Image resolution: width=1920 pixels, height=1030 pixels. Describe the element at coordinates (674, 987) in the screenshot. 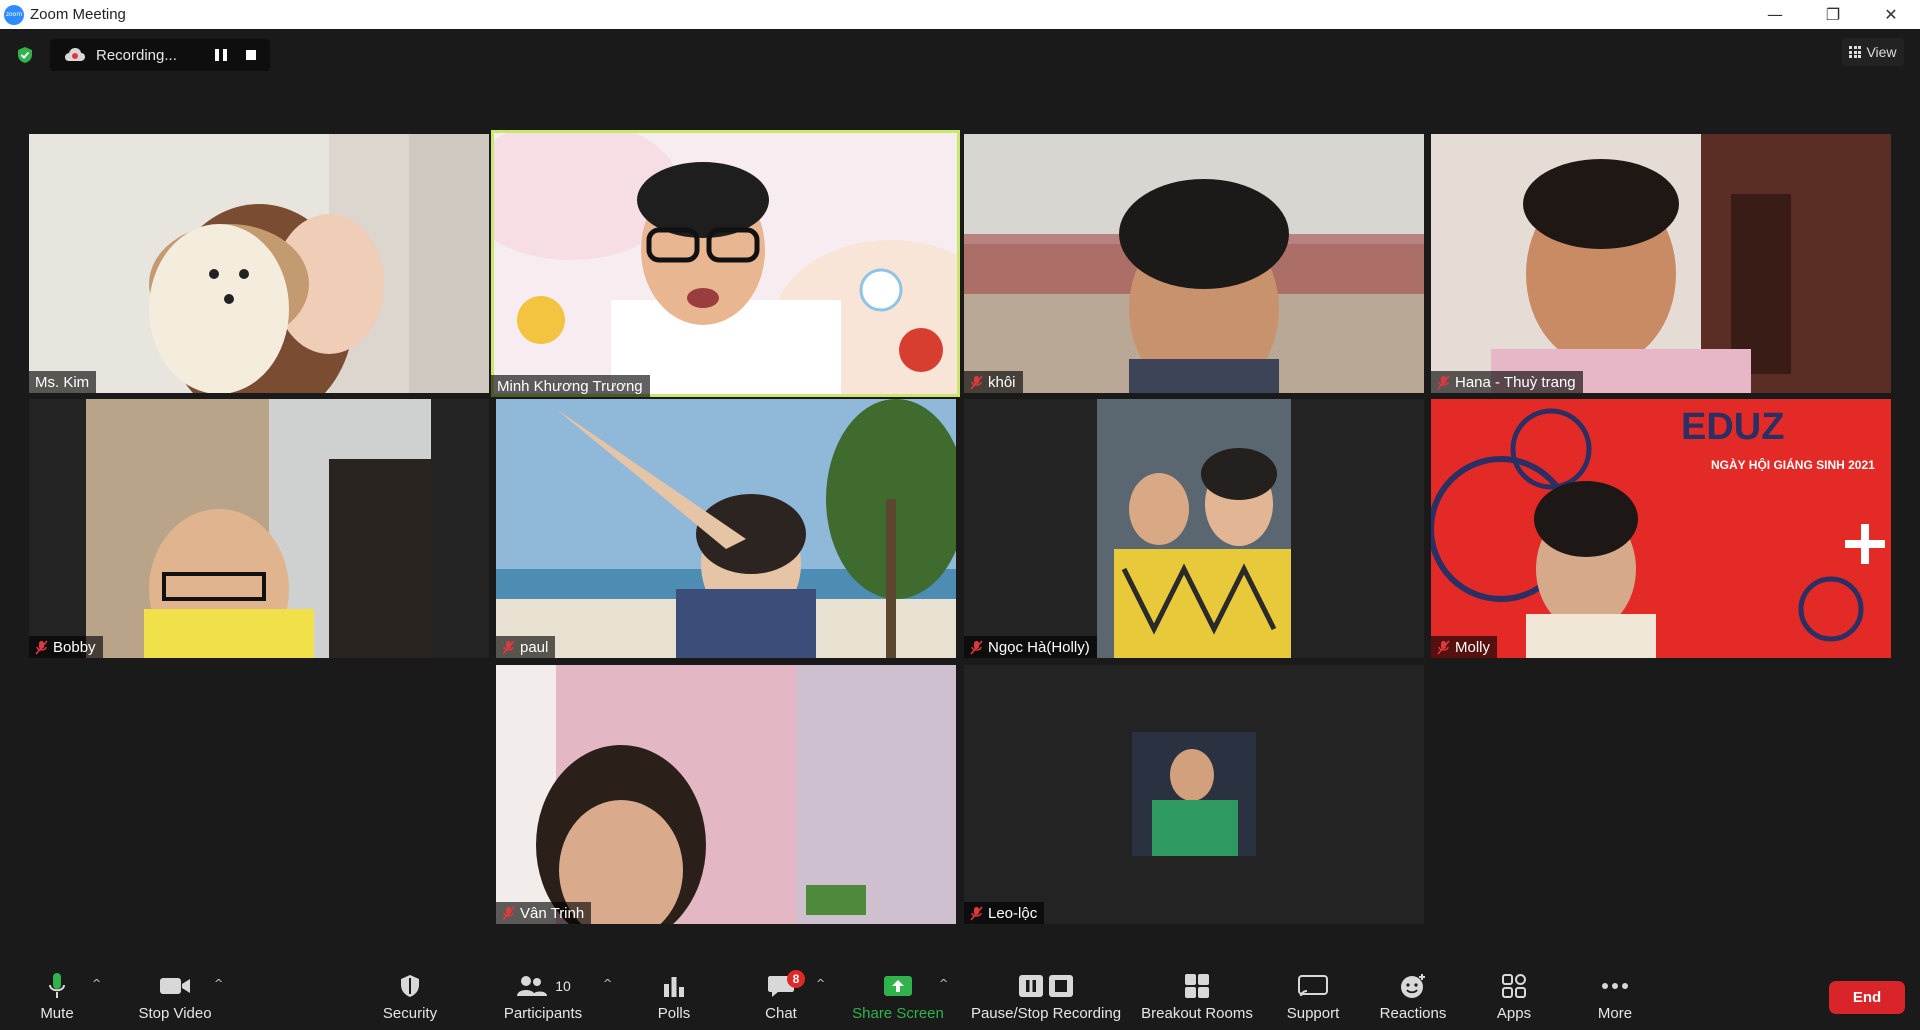

I see `polls-bar-chart-icon` at that location.